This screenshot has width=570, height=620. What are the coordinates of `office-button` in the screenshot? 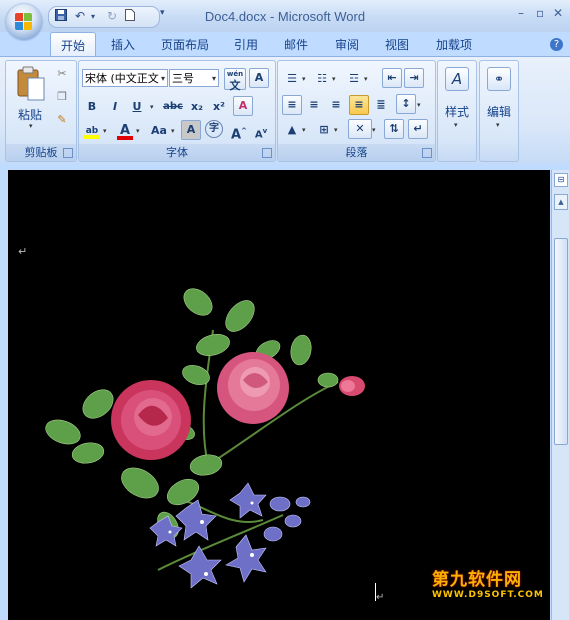 It's located at (24, 22).